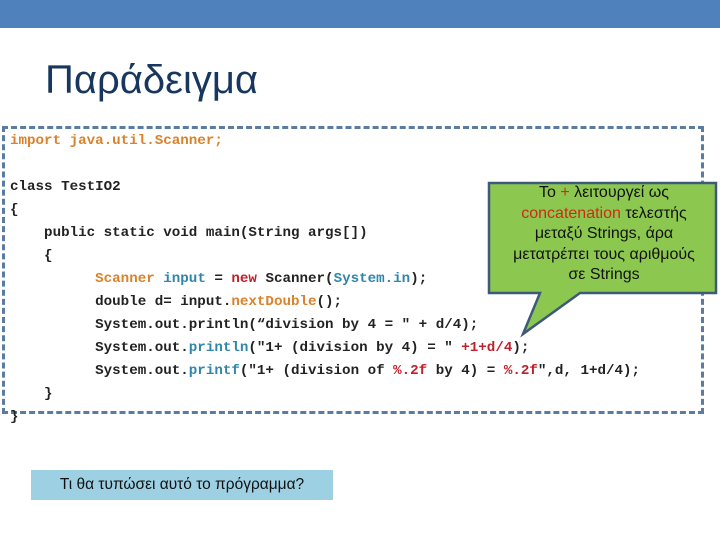 Image resolution: width=720 pixels, height=540 pixels. Describe the element at coordinates (604, 254) in the screenshot. I see `callout-line-4: μετατρέπει τους αριθμούς` at that location.